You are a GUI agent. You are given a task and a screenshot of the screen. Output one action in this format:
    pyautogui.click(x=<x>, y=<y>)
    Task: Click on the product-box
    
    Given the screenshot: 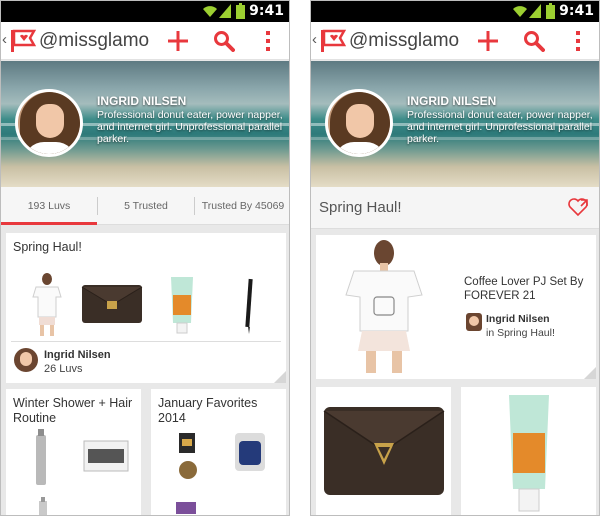 What is the action you would take?
    pyautogui.click(x=186, y=508)
    